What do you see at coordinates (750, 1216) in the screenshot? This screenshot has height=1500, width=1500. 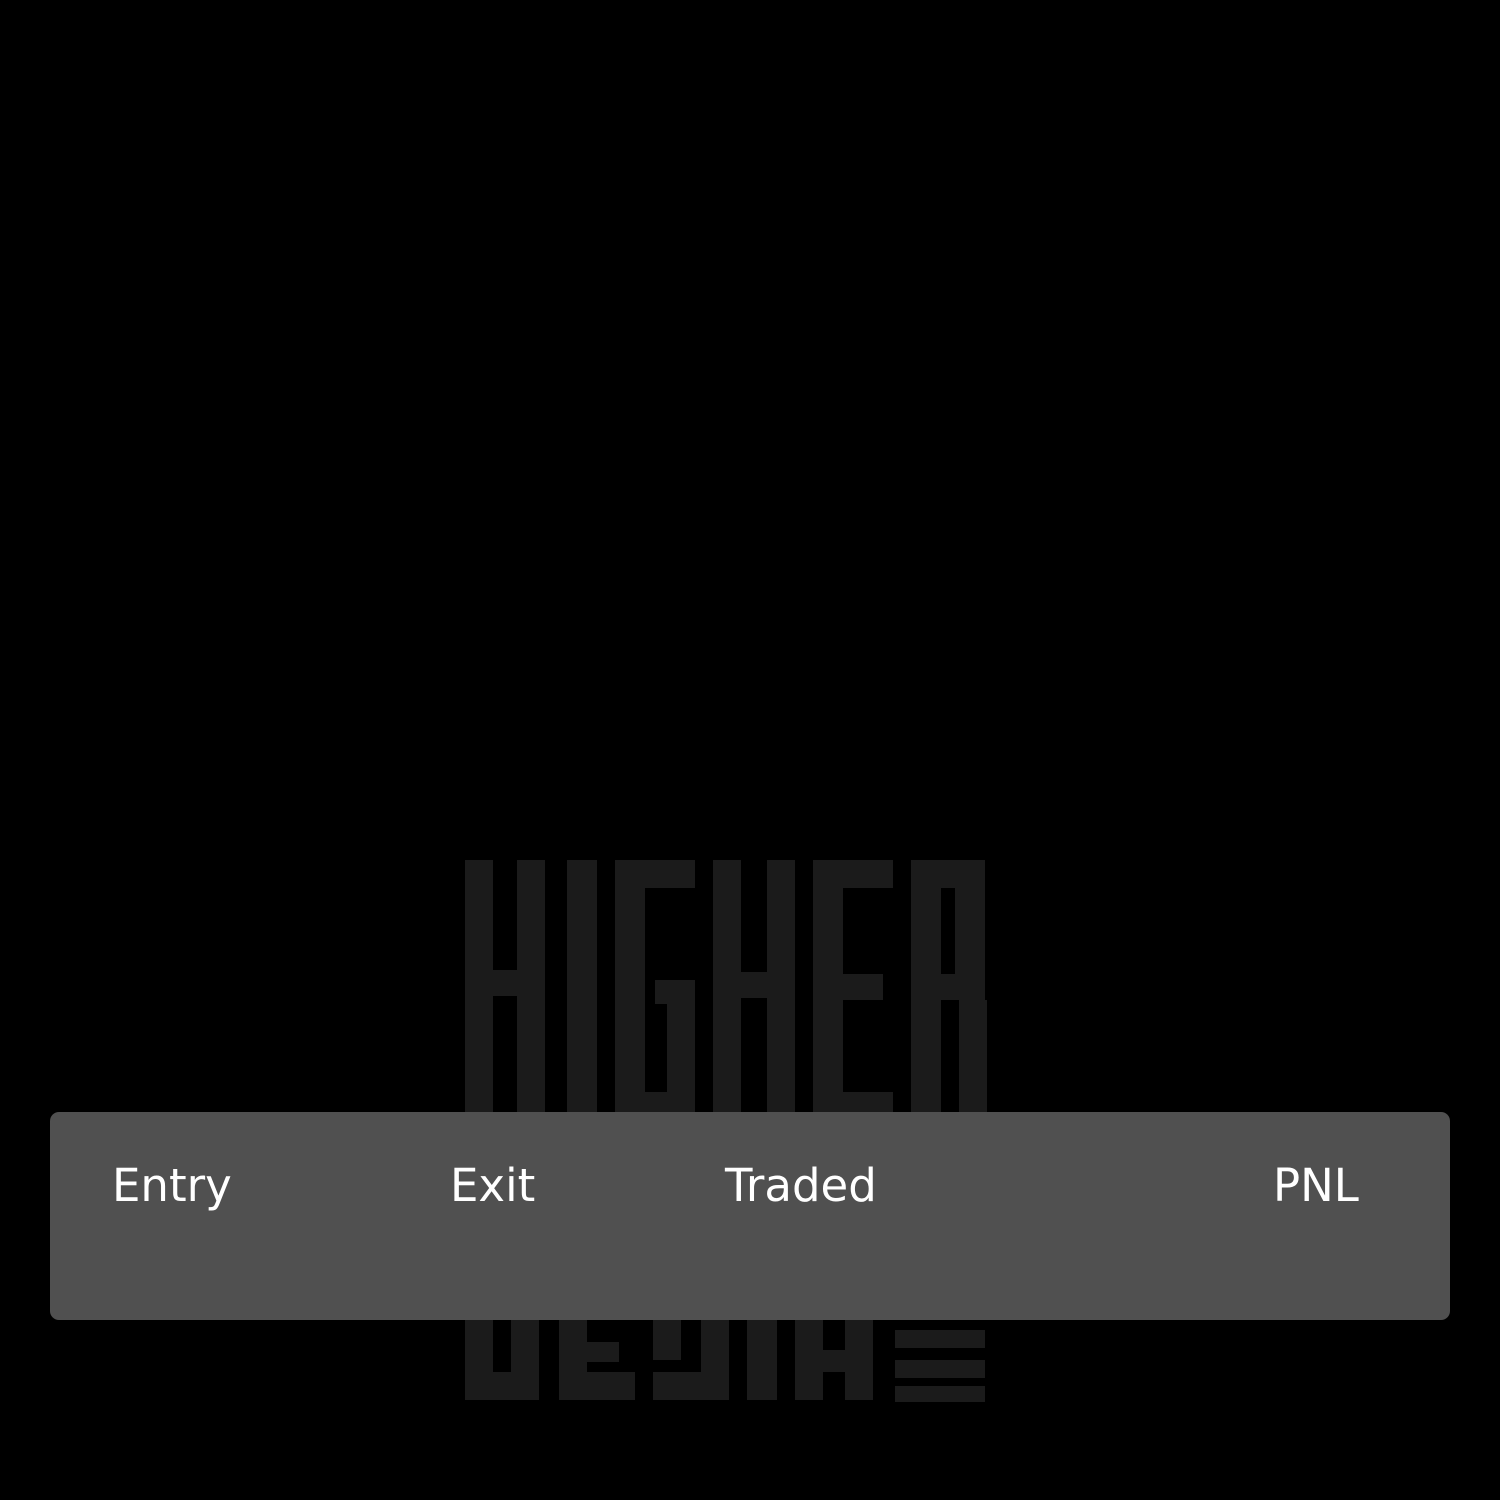 I see `trade-stats-panel` at bounding box center [750, 1216].